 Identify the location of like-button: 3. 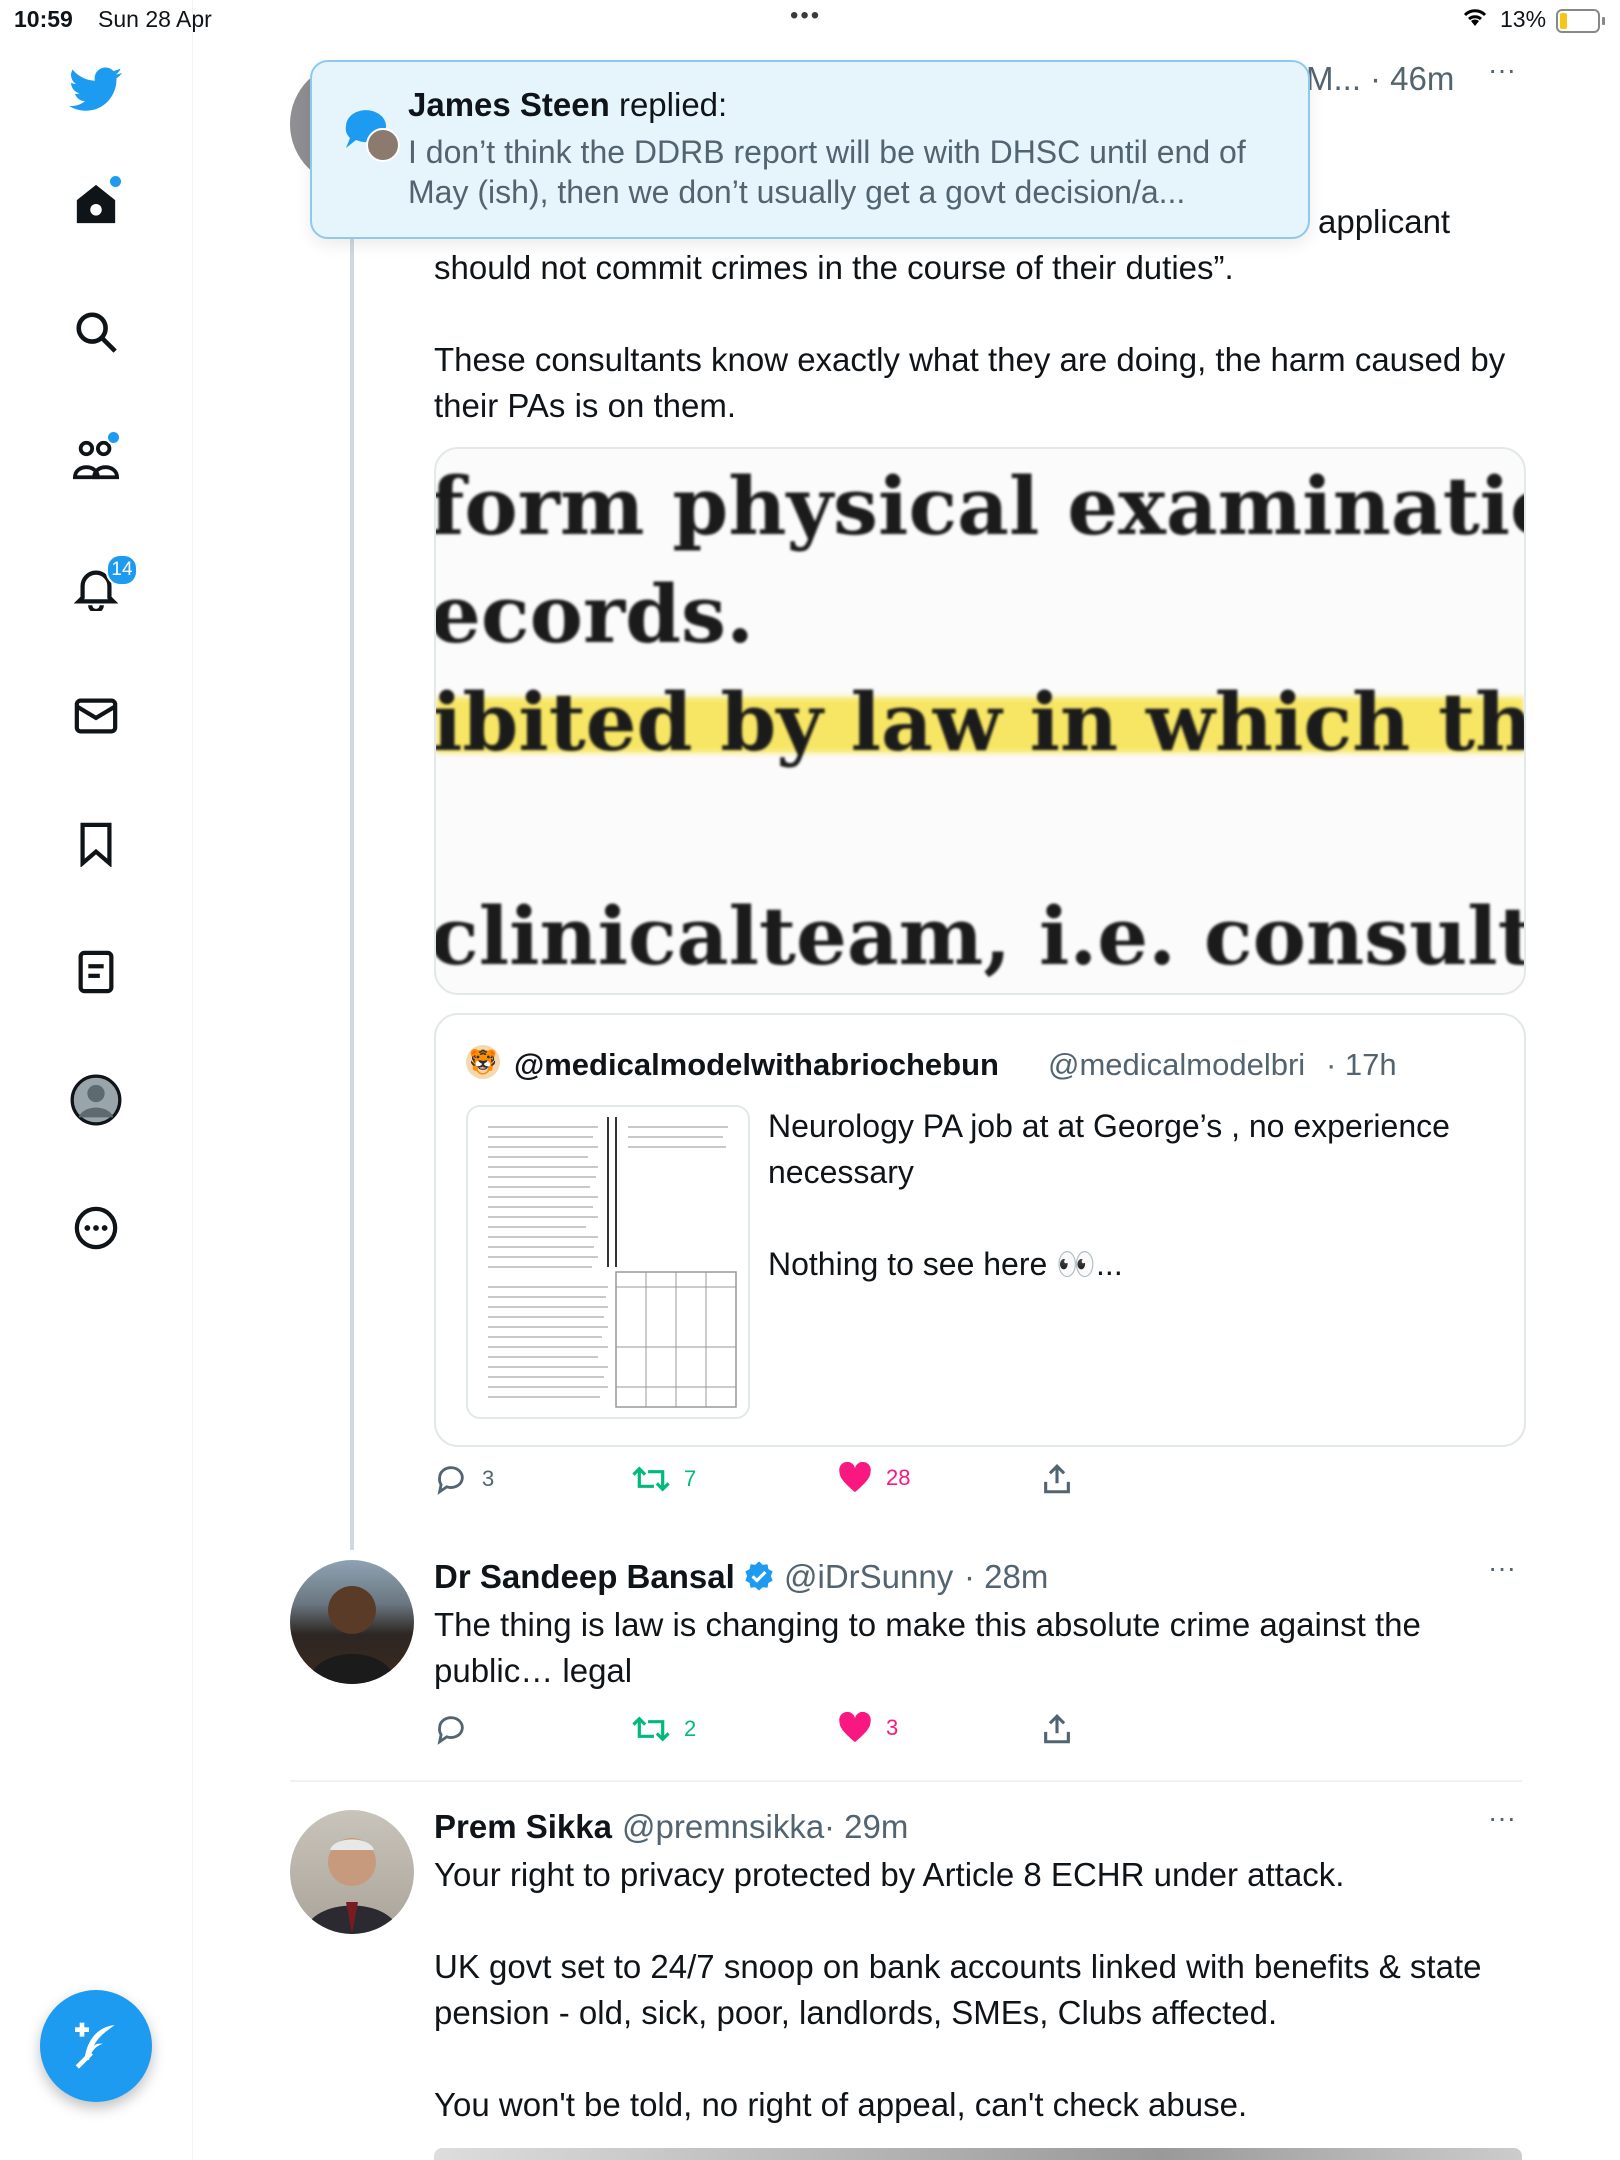
(868, 1728).